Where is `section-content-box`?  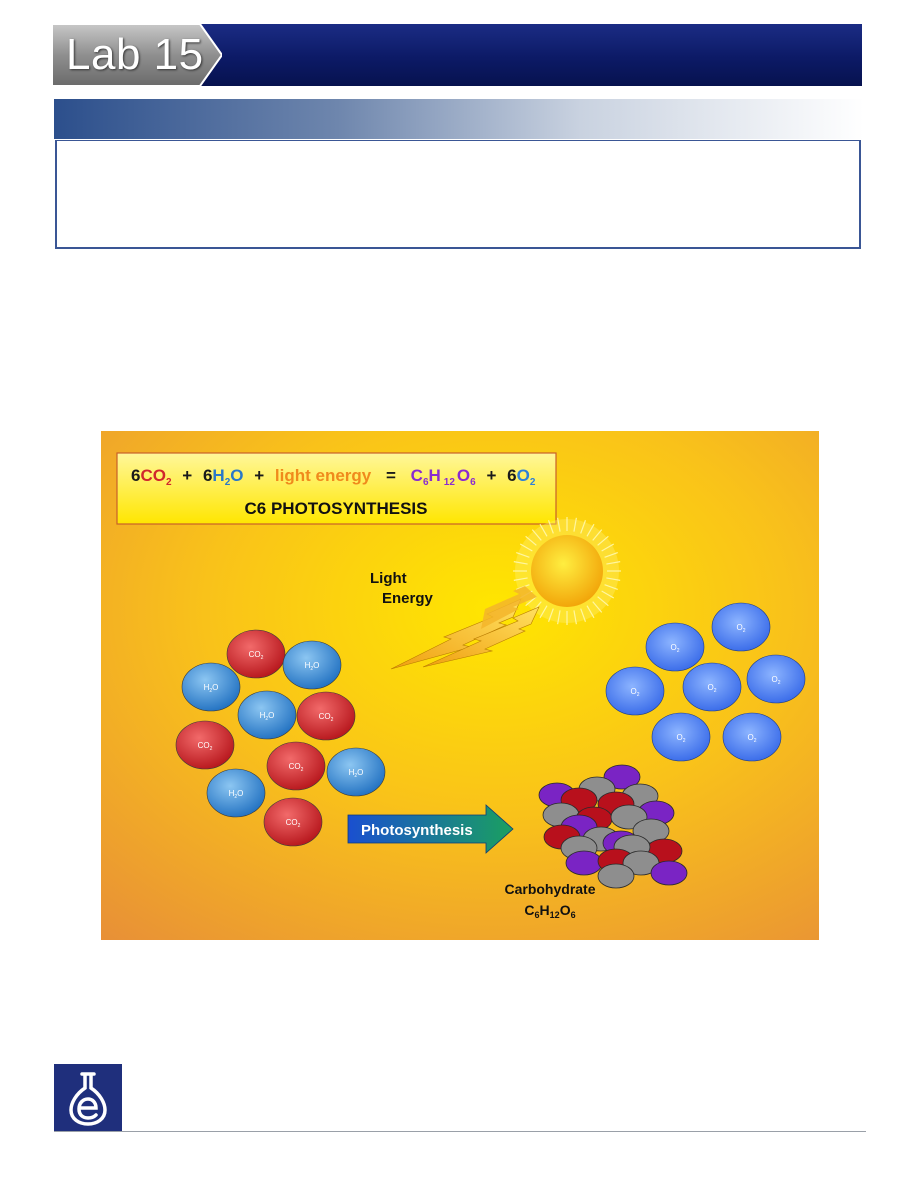 section-content-box is located at coordinates (458, 194).